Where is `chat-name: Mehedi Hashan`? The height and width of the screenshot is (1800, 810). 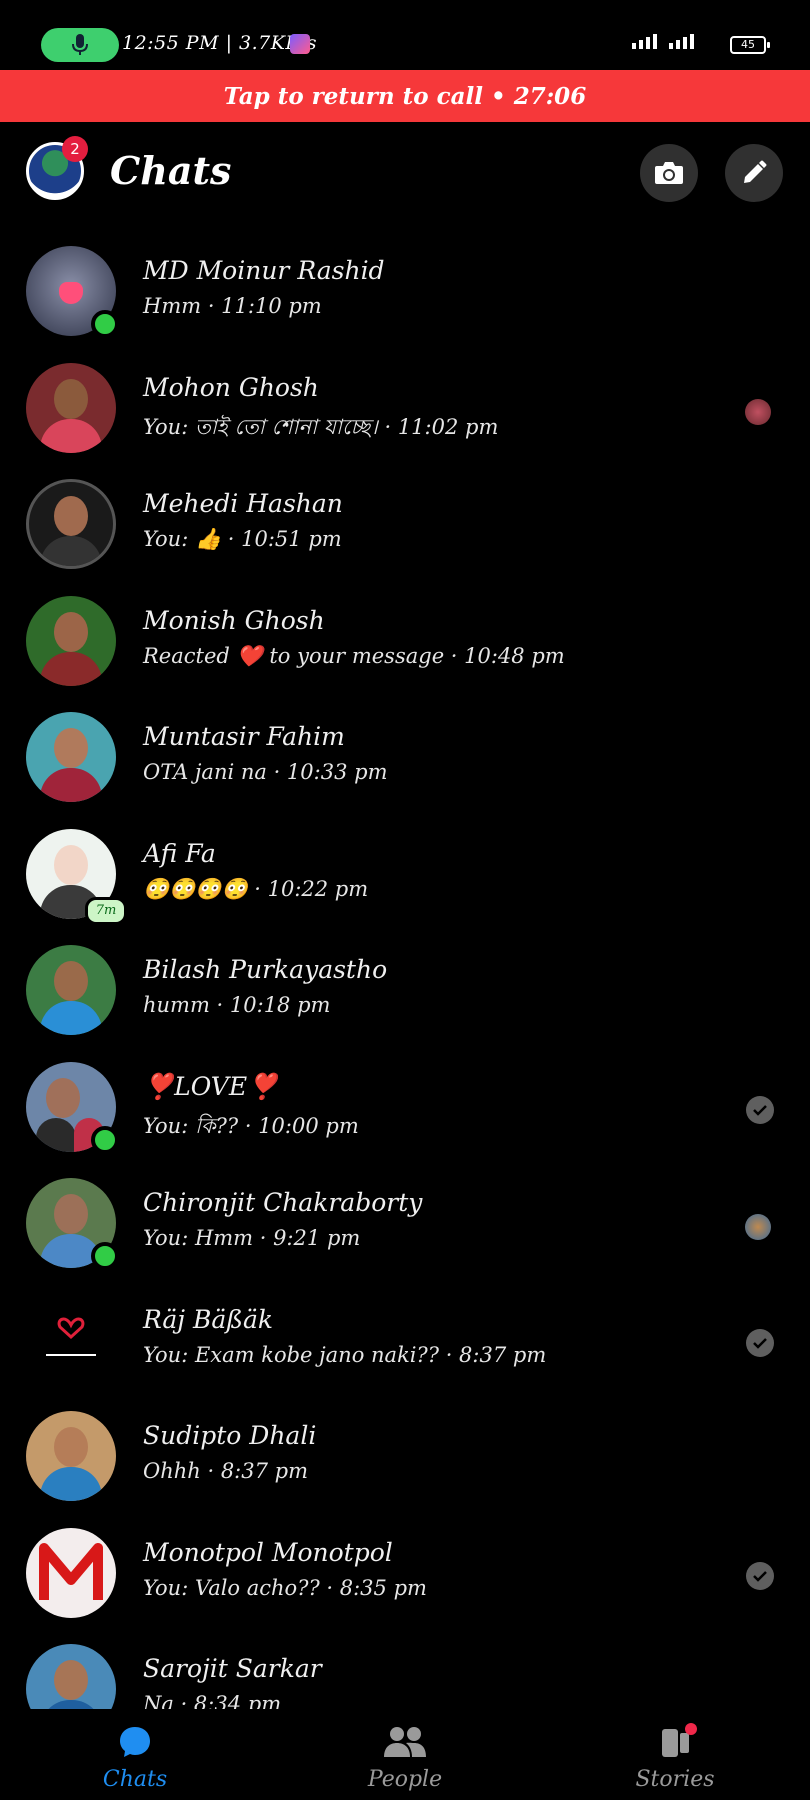
chat-name: Mehedi Hashan is located at coordinates (243, 503).